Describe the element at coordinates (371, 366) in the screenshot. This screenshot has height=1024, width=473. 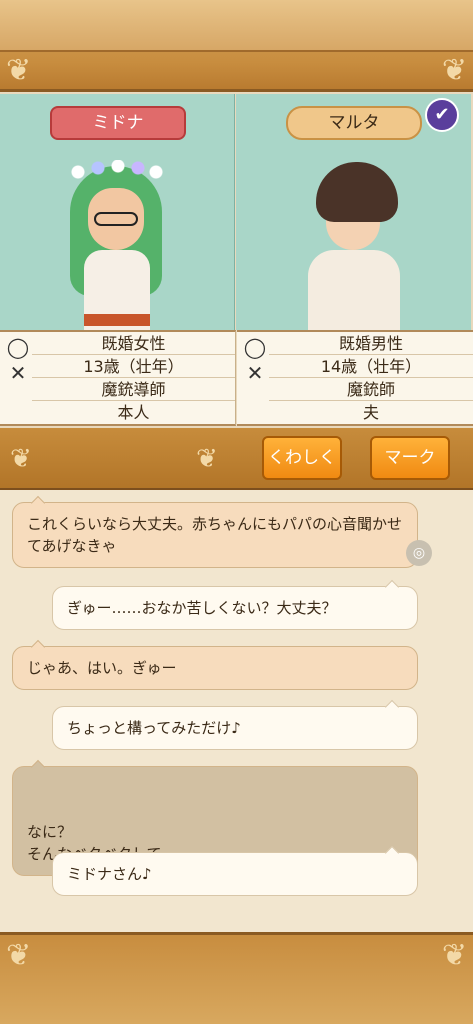
I see `age: 14歳（壮年）` at that location.